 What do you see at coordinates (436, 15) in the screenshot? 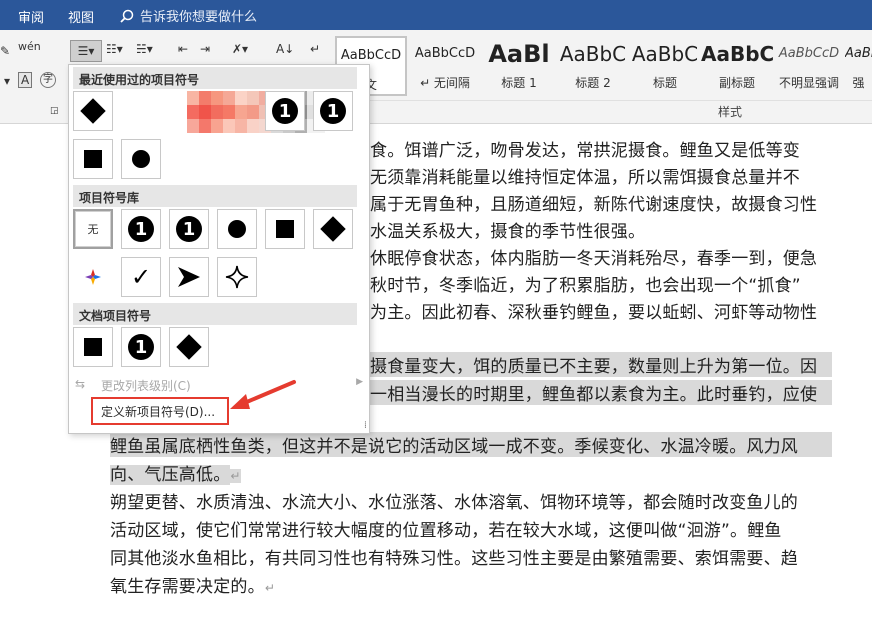
I see `title-bar: 审阅 视图 告诉我你想要做什么` at bounding box center [436, 15].